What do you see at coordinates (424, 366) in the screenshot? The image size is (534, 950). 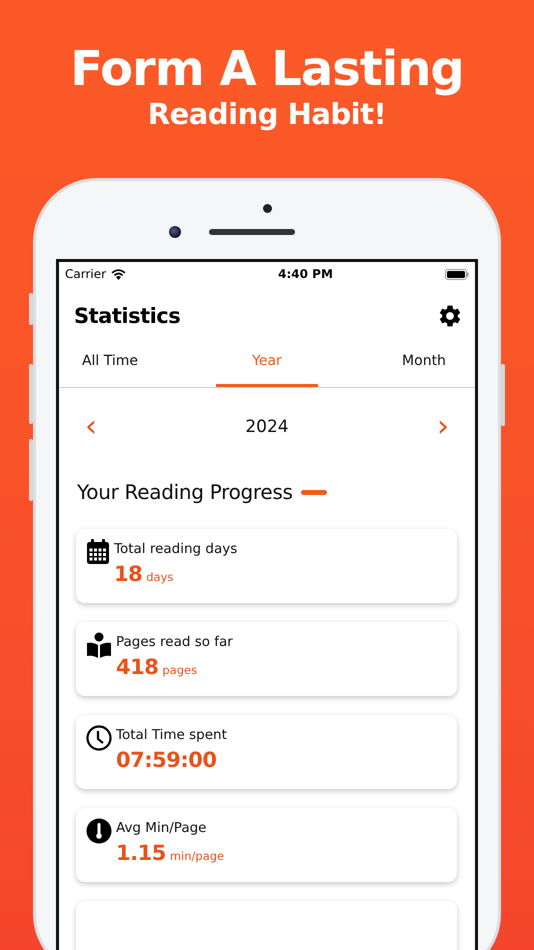 I see `tab: Month` at bounding box center [424, 366].